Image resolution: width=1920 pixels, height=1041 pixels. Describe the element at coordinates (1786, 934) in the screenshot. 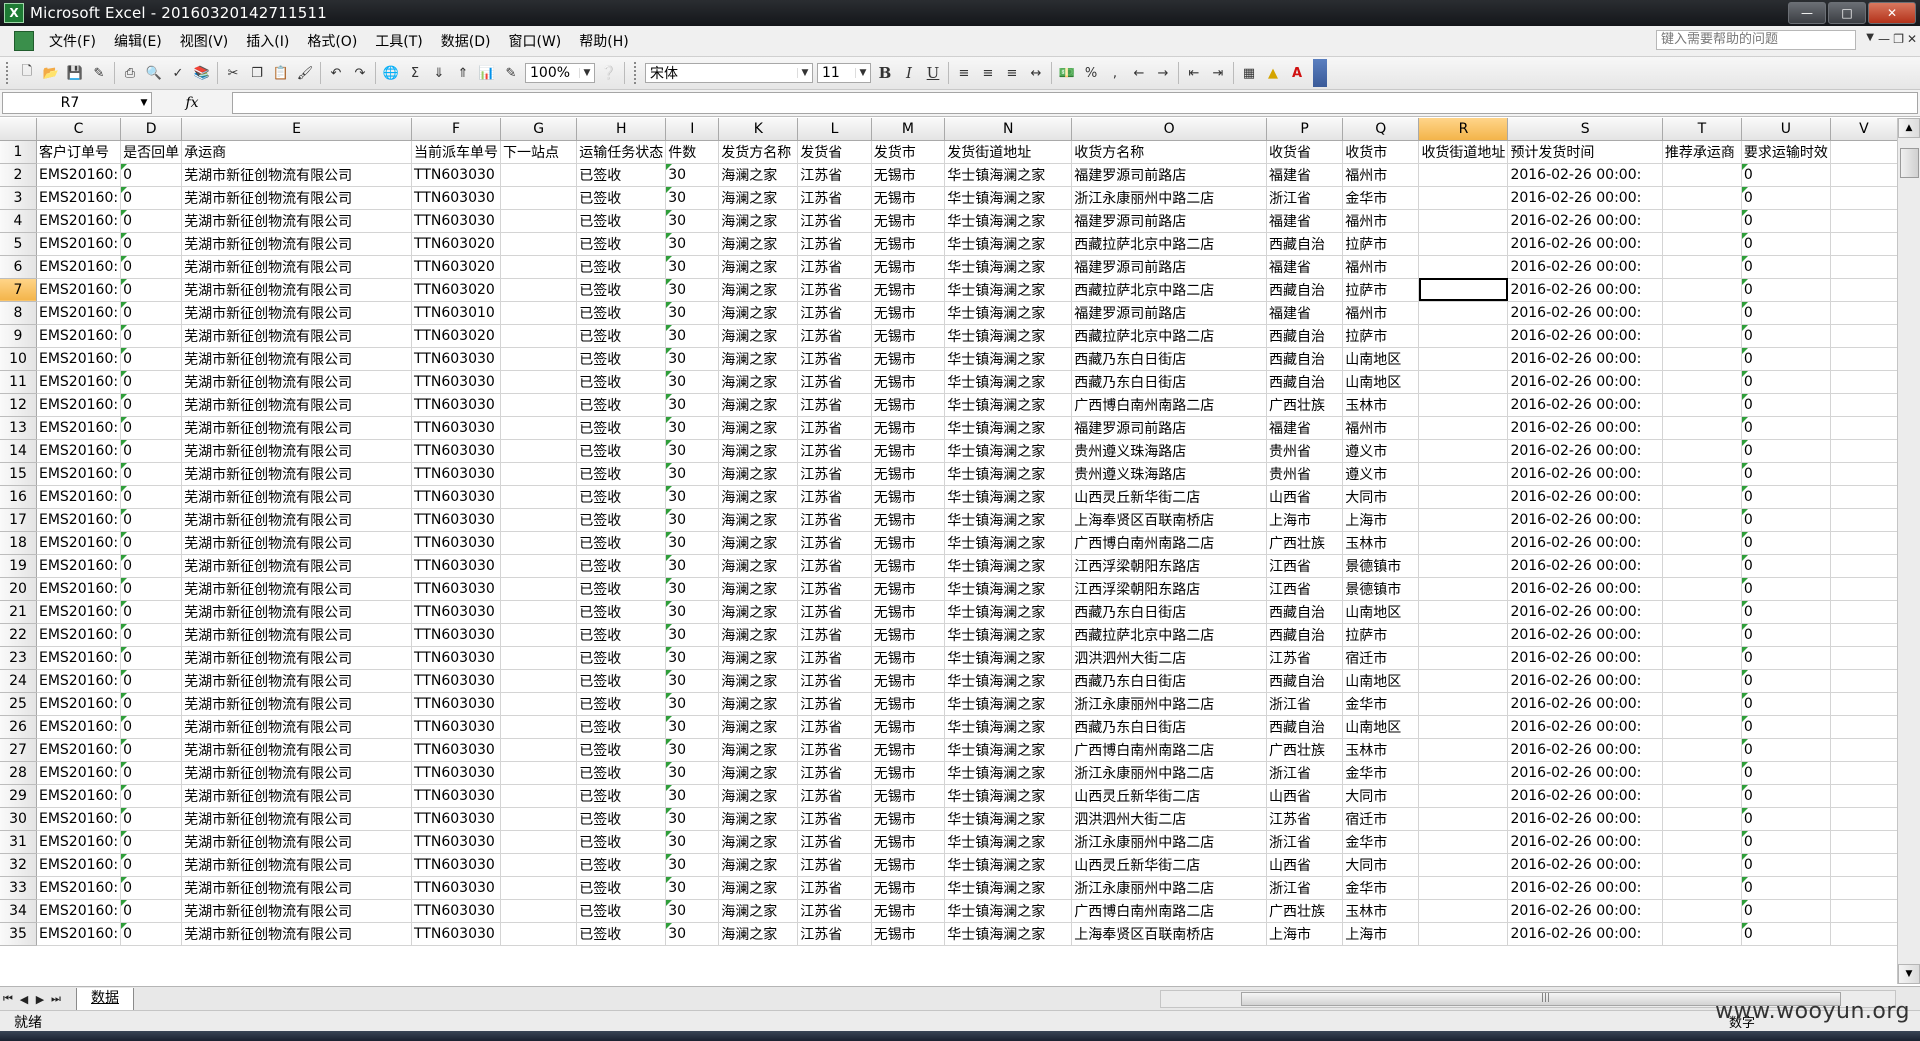

I see `cell-U35: 0` at that location.